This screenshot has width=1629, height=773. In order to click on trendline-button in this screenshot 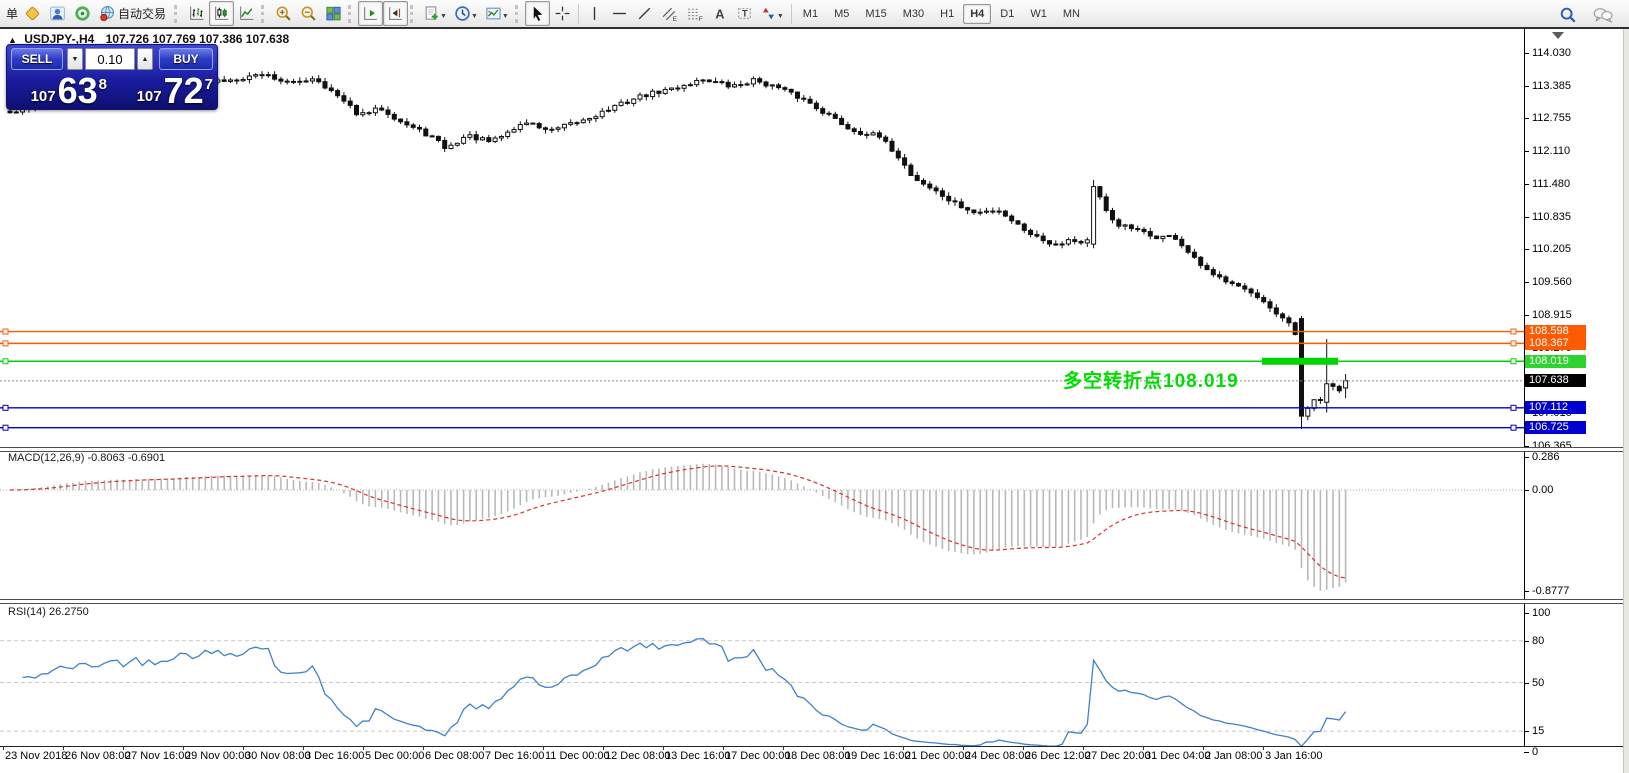, I will do `click(644, 13)`.